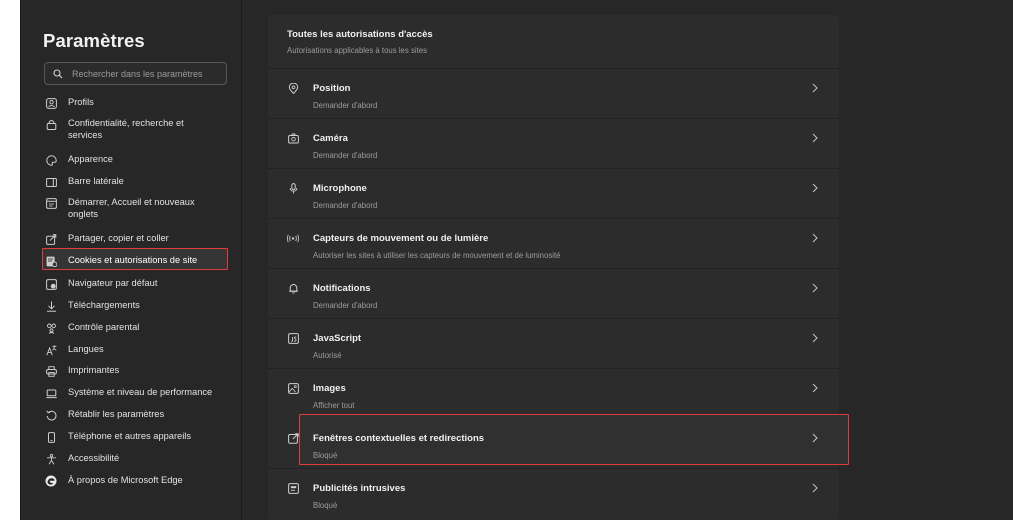 The height and width of the screenshot is (520, 1013). I want to click on permission-title: Microphone, so click(340, 188).